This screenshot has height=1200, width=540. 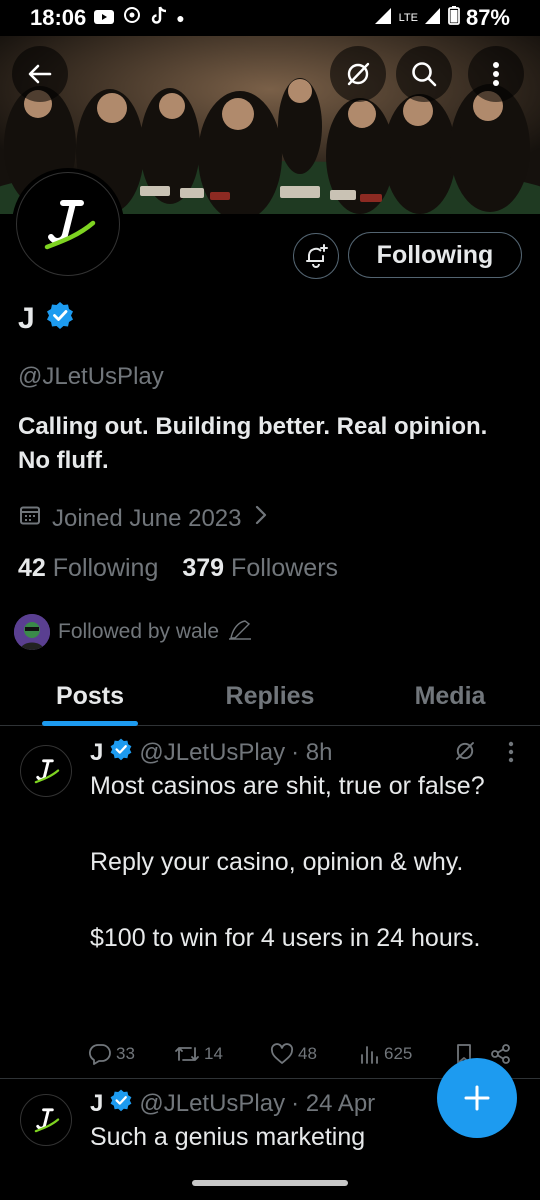 I want to click on more-vertical-icon, so click(x=496, y=74).